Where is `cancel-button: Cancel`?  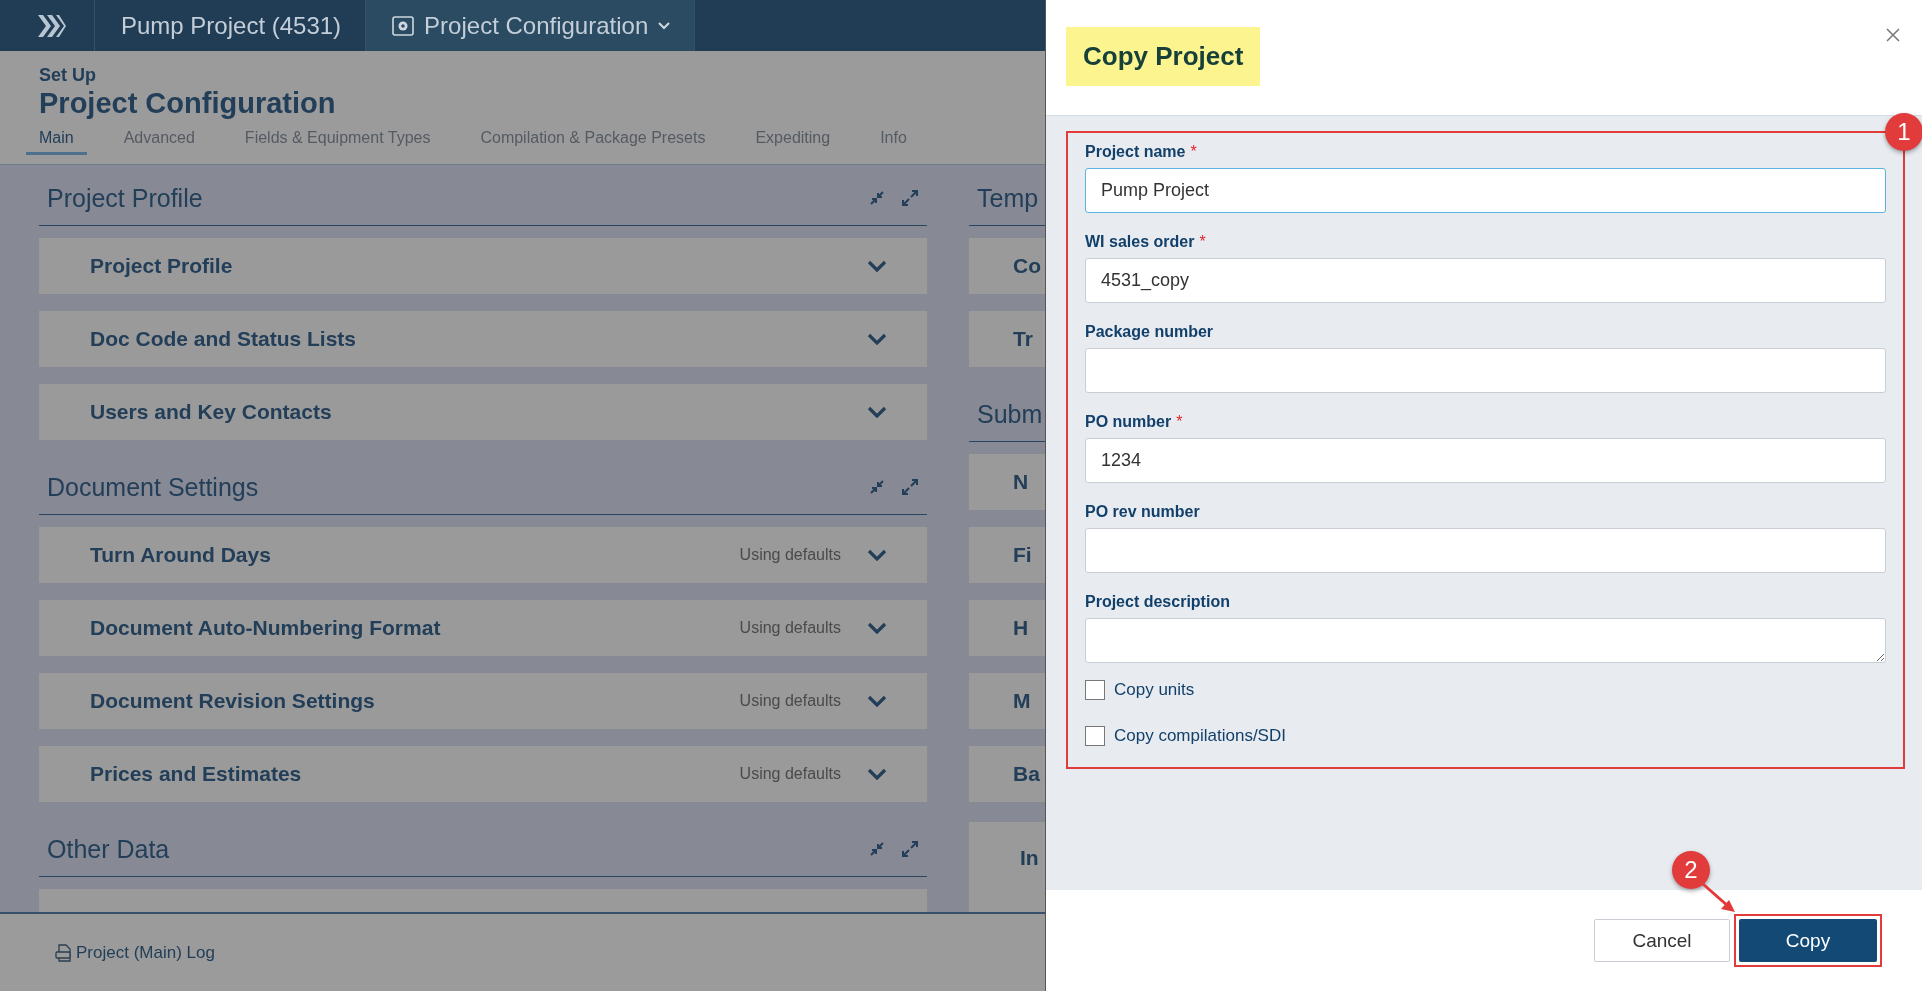
cancel-button: Cancel is located at coordinates (1662, 940).